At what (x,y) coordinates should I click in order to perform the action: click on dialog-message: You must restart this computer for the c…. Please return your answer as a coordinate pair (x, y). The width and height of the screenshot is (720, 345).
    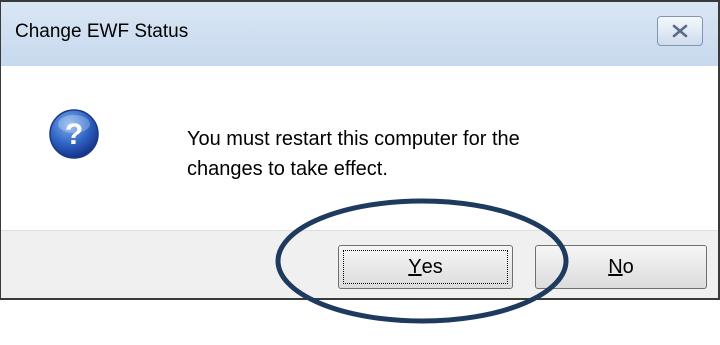
    Looking at the image, I should click on (402, 154).